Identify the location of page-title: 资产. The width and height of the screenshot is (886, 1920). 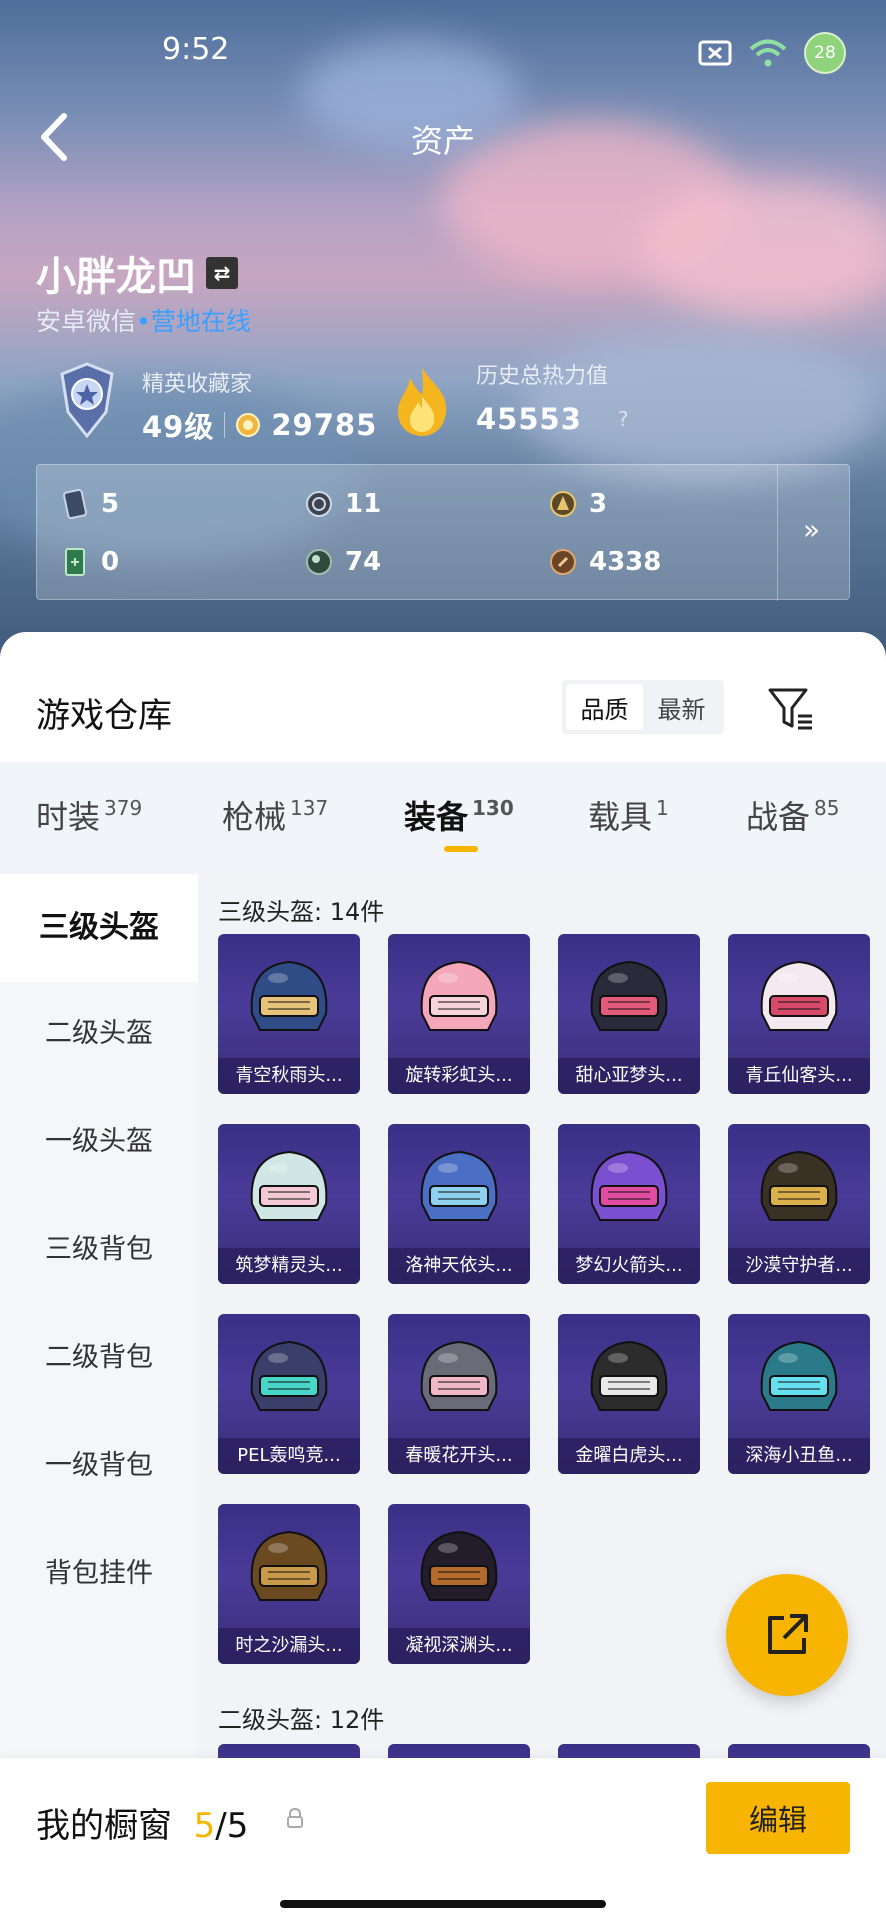
(442, 141).